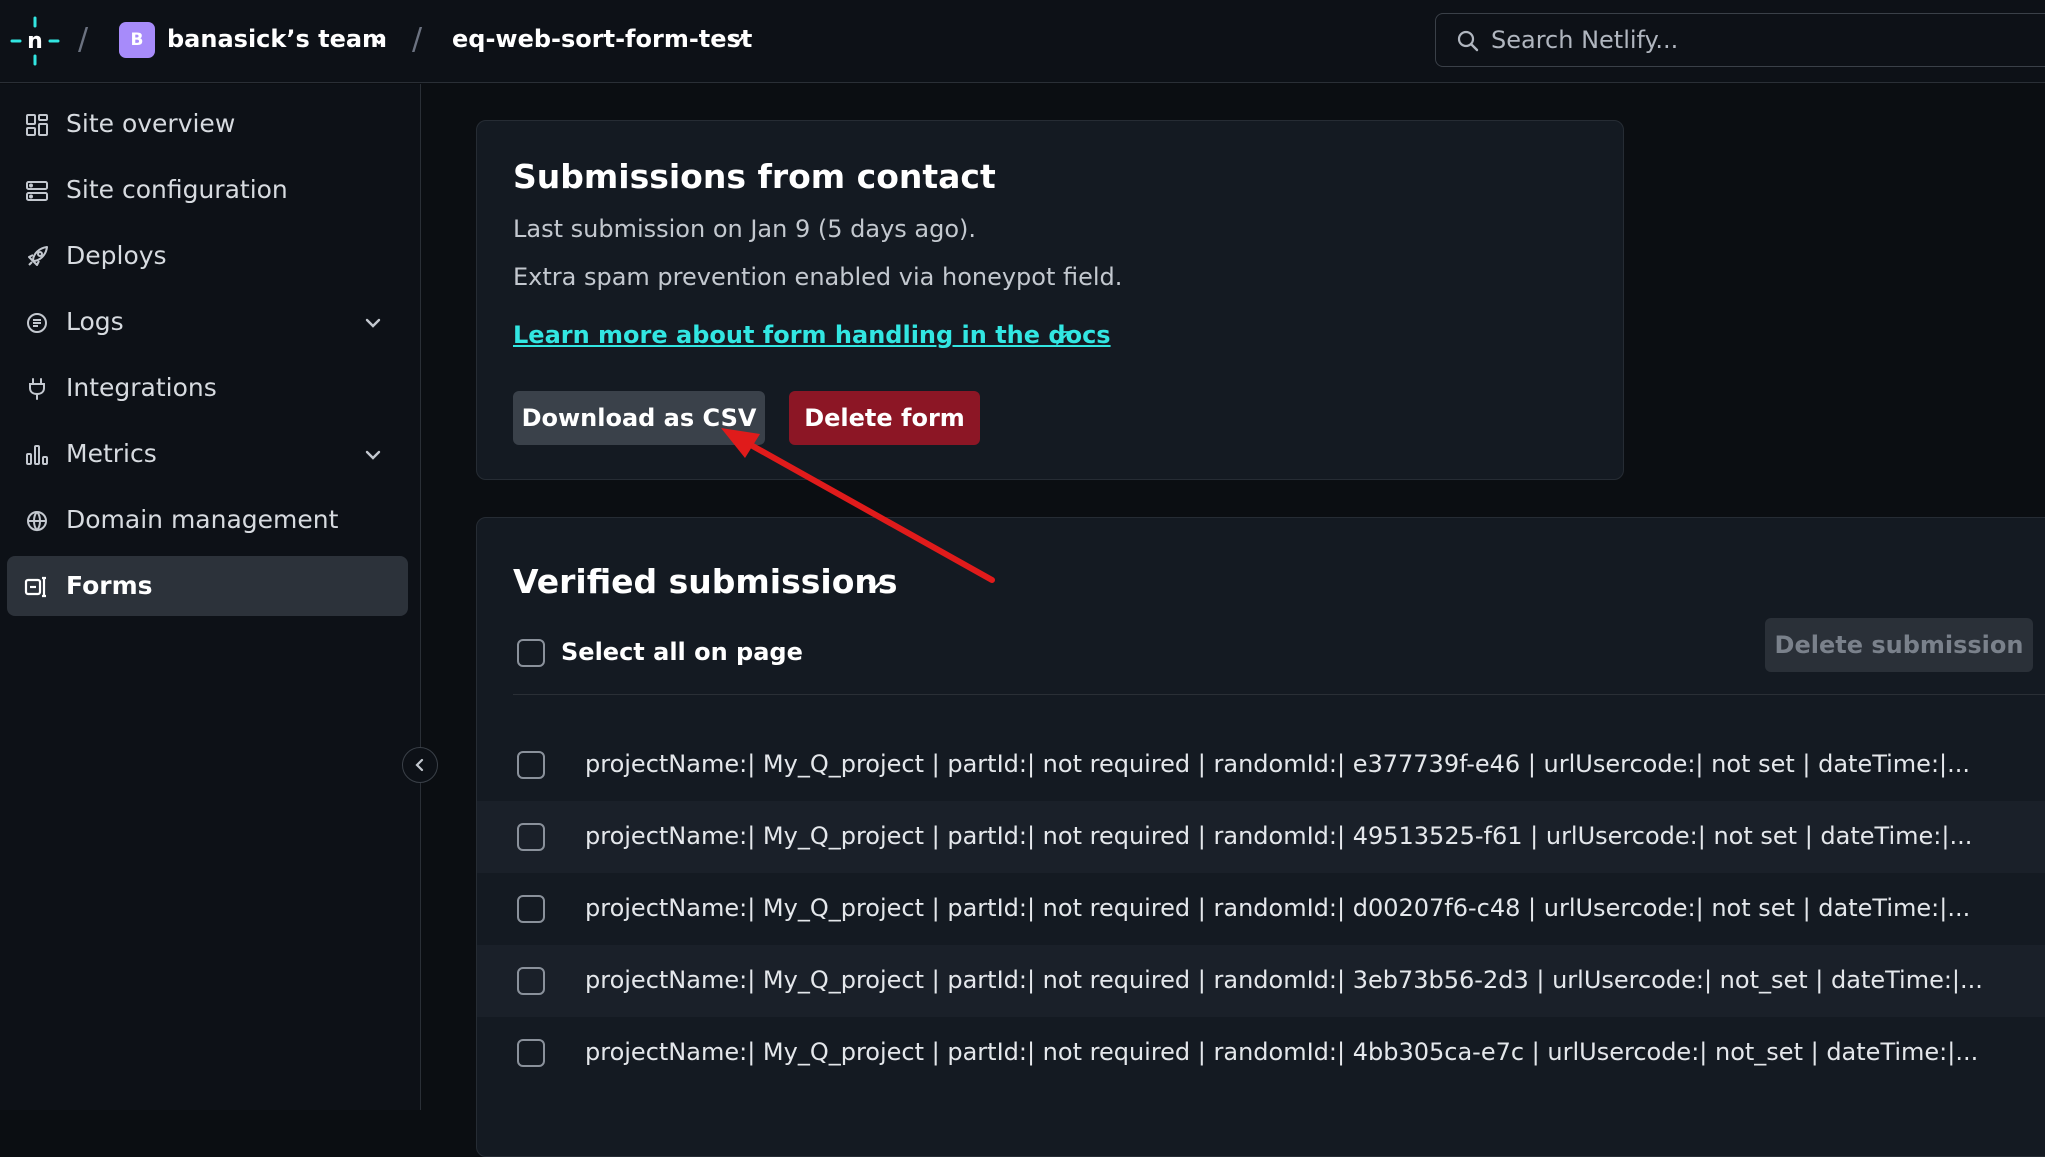 Image resolution: width=2045 pixels, height=1157 pixels. What do you see at coordinates (277, 39) in the screenshot?
I see `team-switcher: banasick’s team` at bounding box center [277, 39].